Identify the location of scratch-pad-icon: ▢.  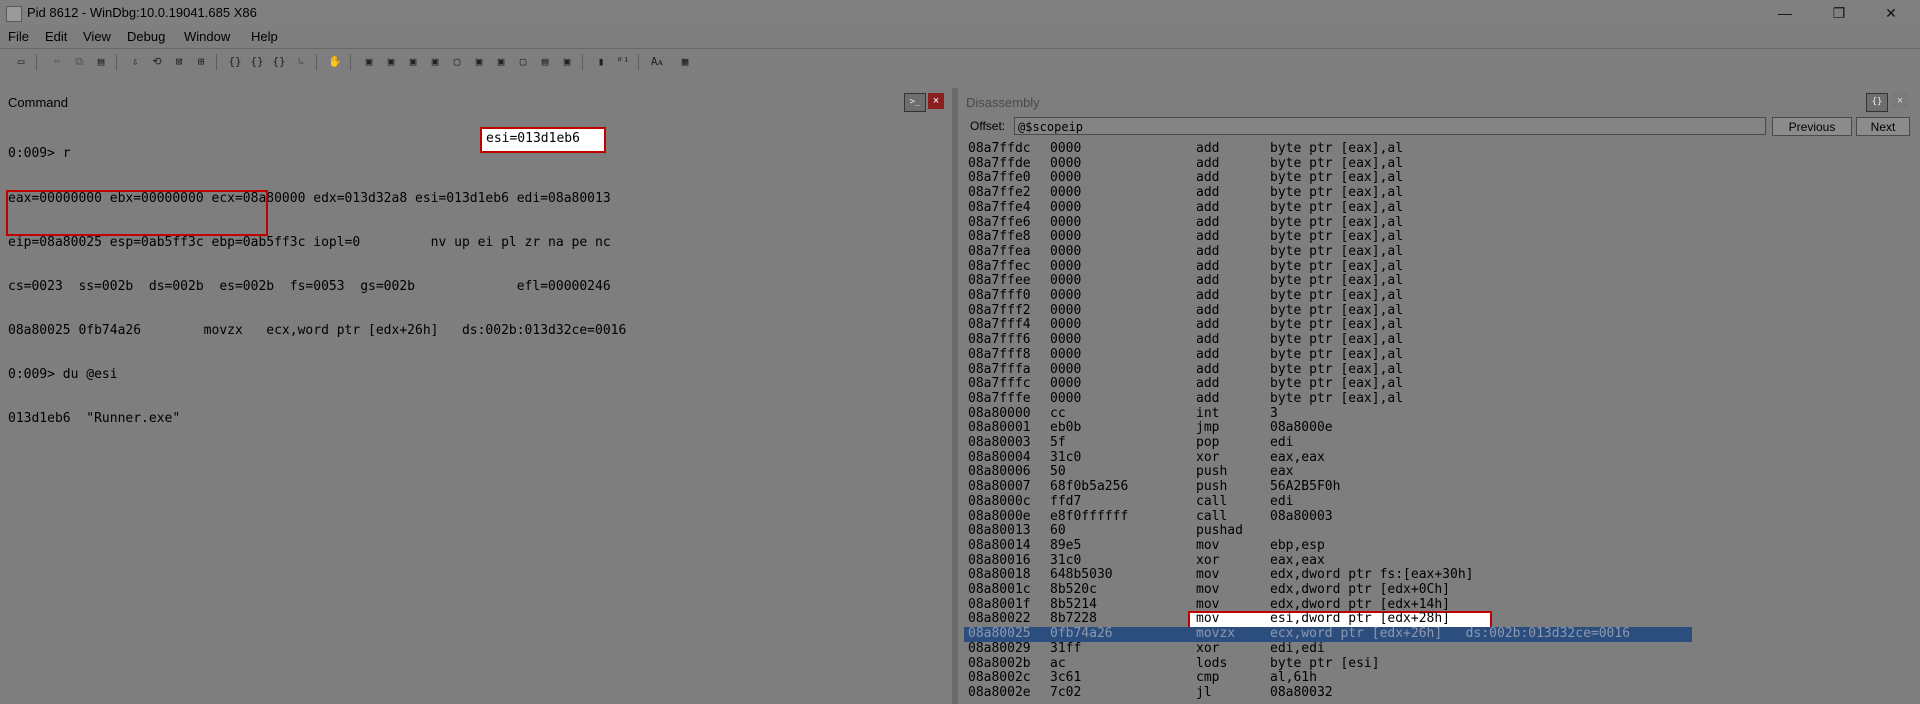
(523, 62).